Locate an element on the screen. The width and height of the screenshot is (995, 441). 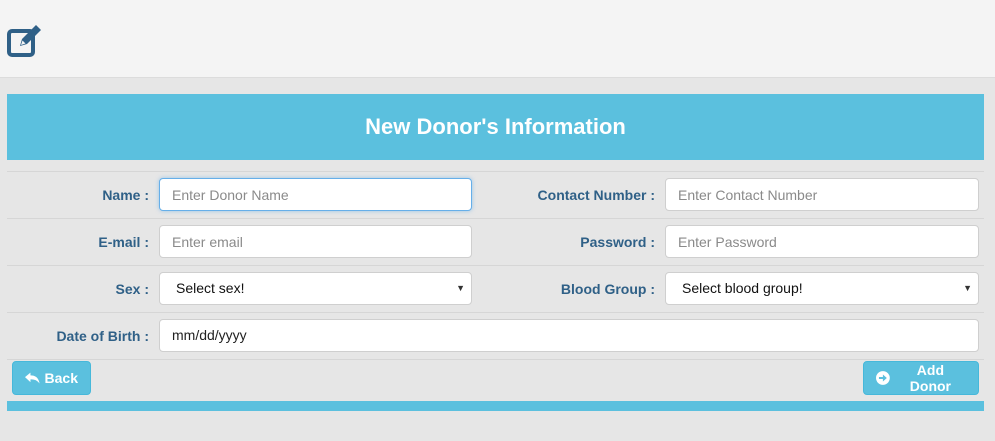
arrow-circle-right-icon is located at coordinates (883, 378).